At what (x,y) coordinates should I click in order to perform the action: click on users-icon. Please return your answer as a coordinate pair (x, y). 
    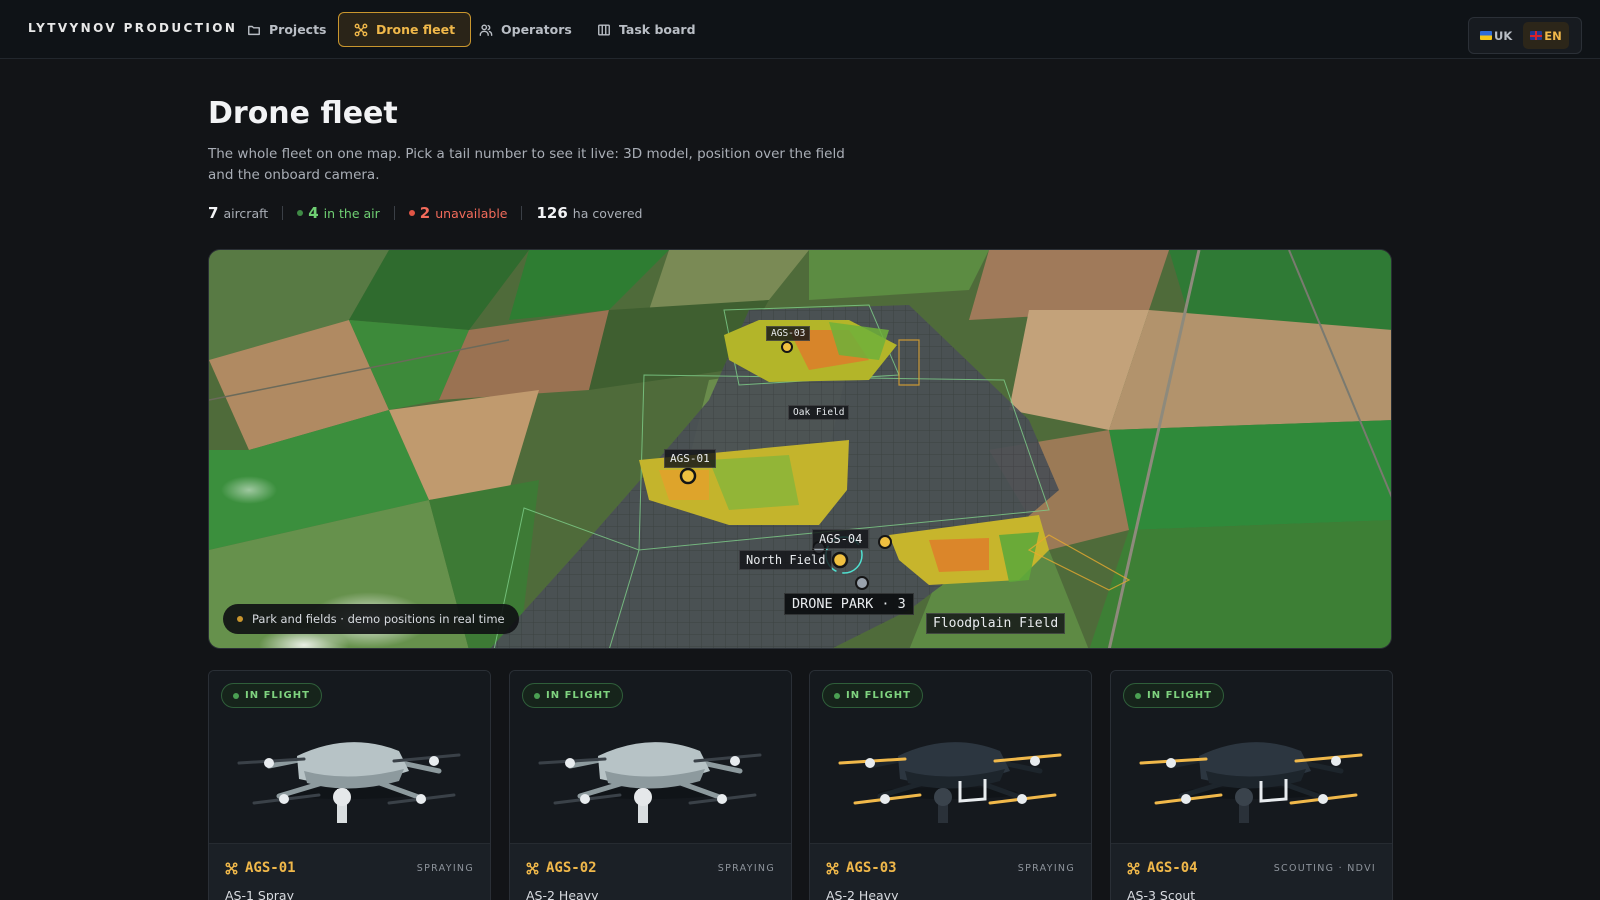
    Looking at the image, I should click on (486, 29).